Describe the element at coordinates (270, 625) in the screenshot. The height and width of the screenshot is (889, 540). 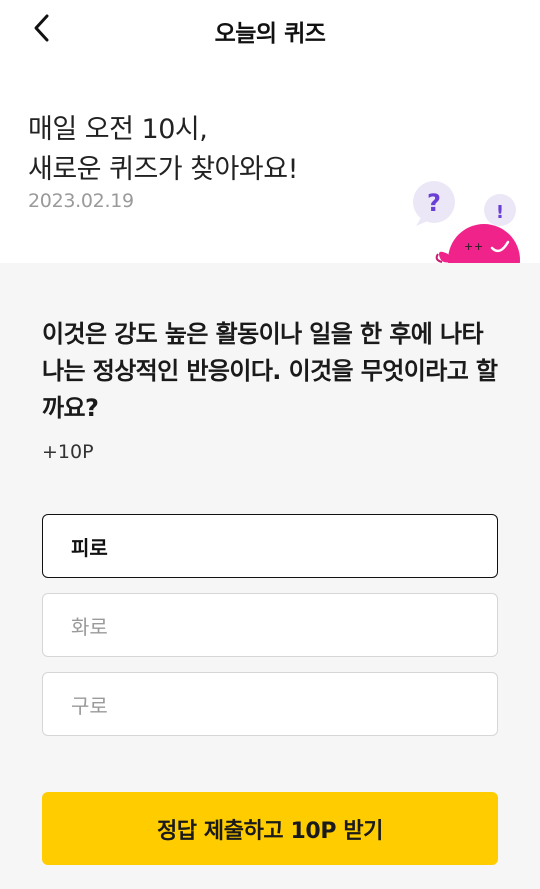
I see `answer-option-2: 화로` at that location.